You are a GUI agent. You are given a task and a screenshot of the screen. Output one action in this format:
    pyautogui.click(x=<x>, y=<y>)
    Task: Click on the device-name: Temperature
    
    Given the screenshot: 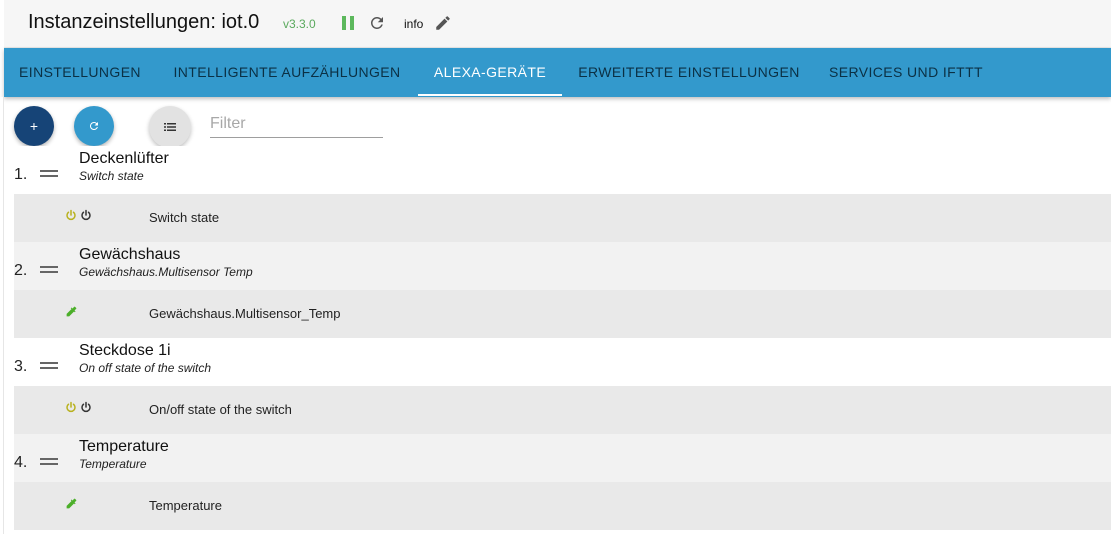 What is the action you would take?
    pyautogui.click(x=124, y=446)
    